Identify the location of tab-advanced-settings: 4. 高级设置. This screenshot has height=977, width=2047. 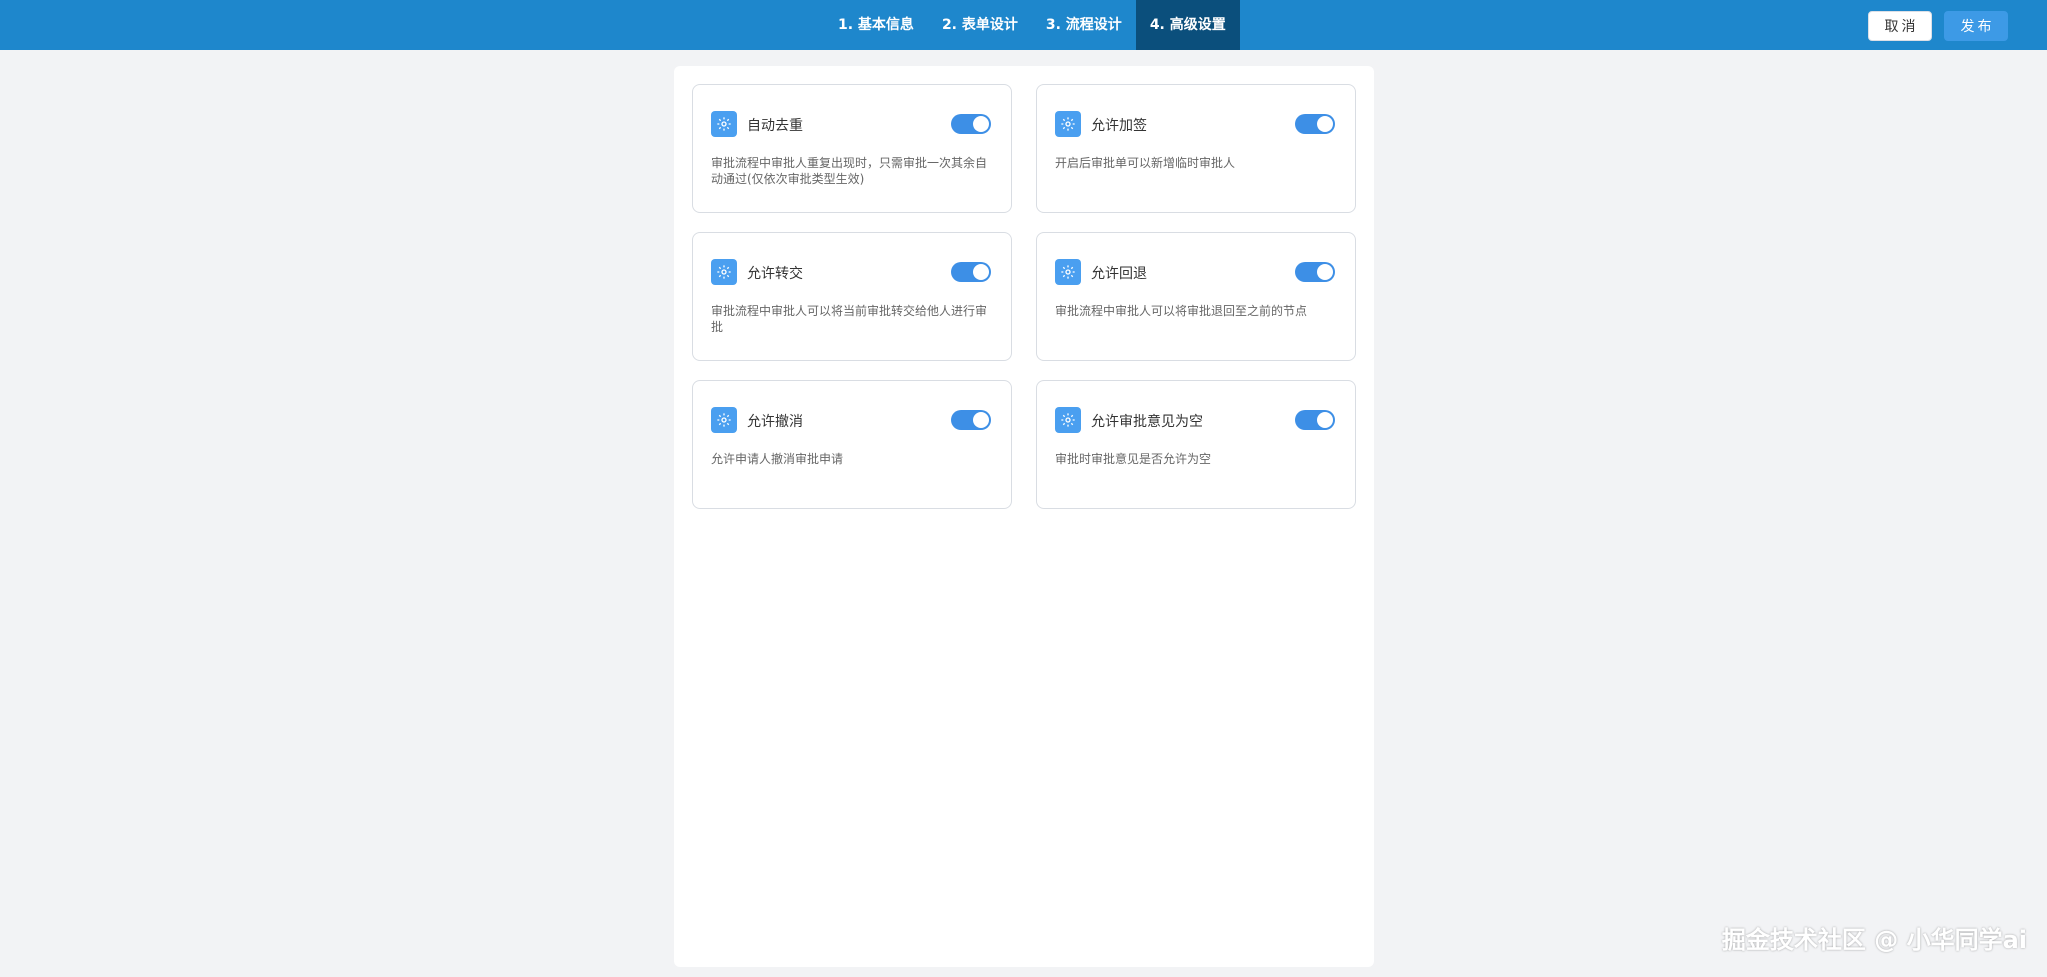
(1187, 25).